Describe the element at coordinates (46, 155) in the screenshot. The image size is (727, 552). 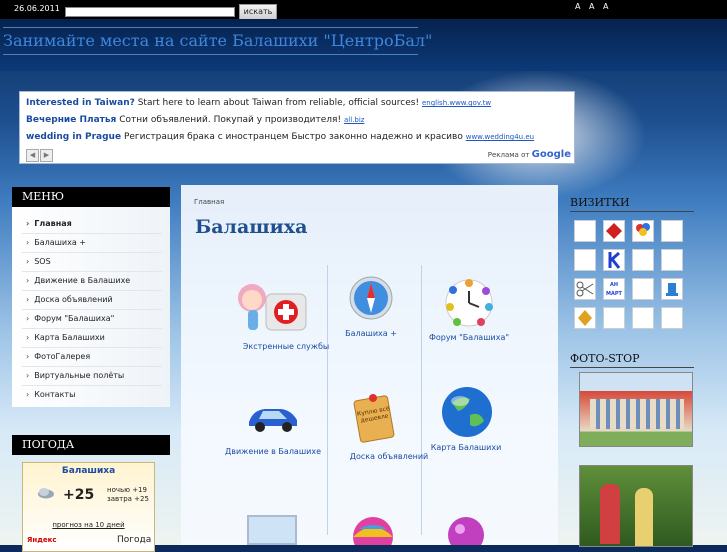
I see `next-arrow-icon: ▶` at that location.